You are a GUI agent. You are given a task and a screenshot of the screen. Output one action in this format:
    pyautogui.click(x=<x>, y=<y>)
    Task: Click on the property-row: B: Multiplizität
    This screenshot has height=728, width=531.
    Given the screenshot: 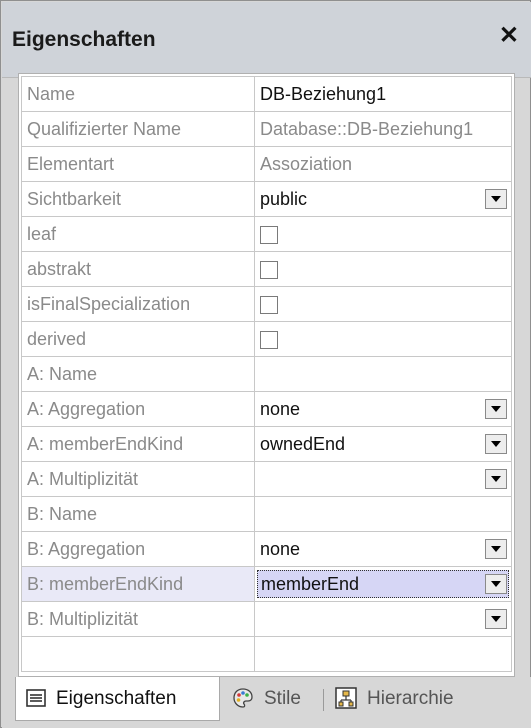 What is the action you would take?
    pyautogui.click(x=266, y=619)
    